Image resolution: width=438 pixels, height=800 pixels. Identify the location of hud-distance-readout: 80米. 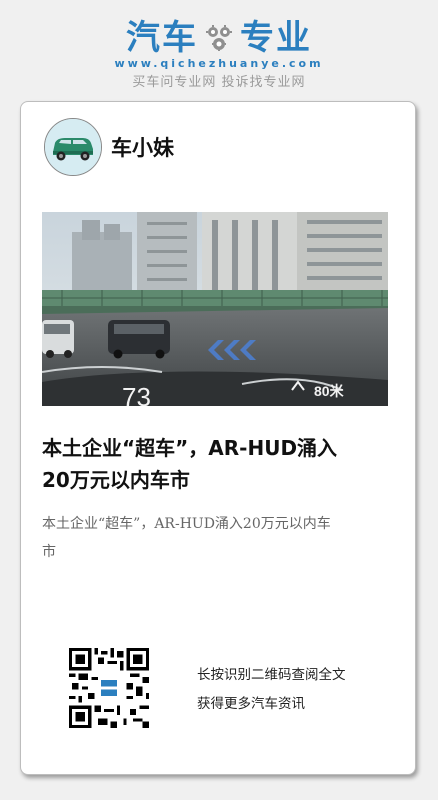
(329, 391).